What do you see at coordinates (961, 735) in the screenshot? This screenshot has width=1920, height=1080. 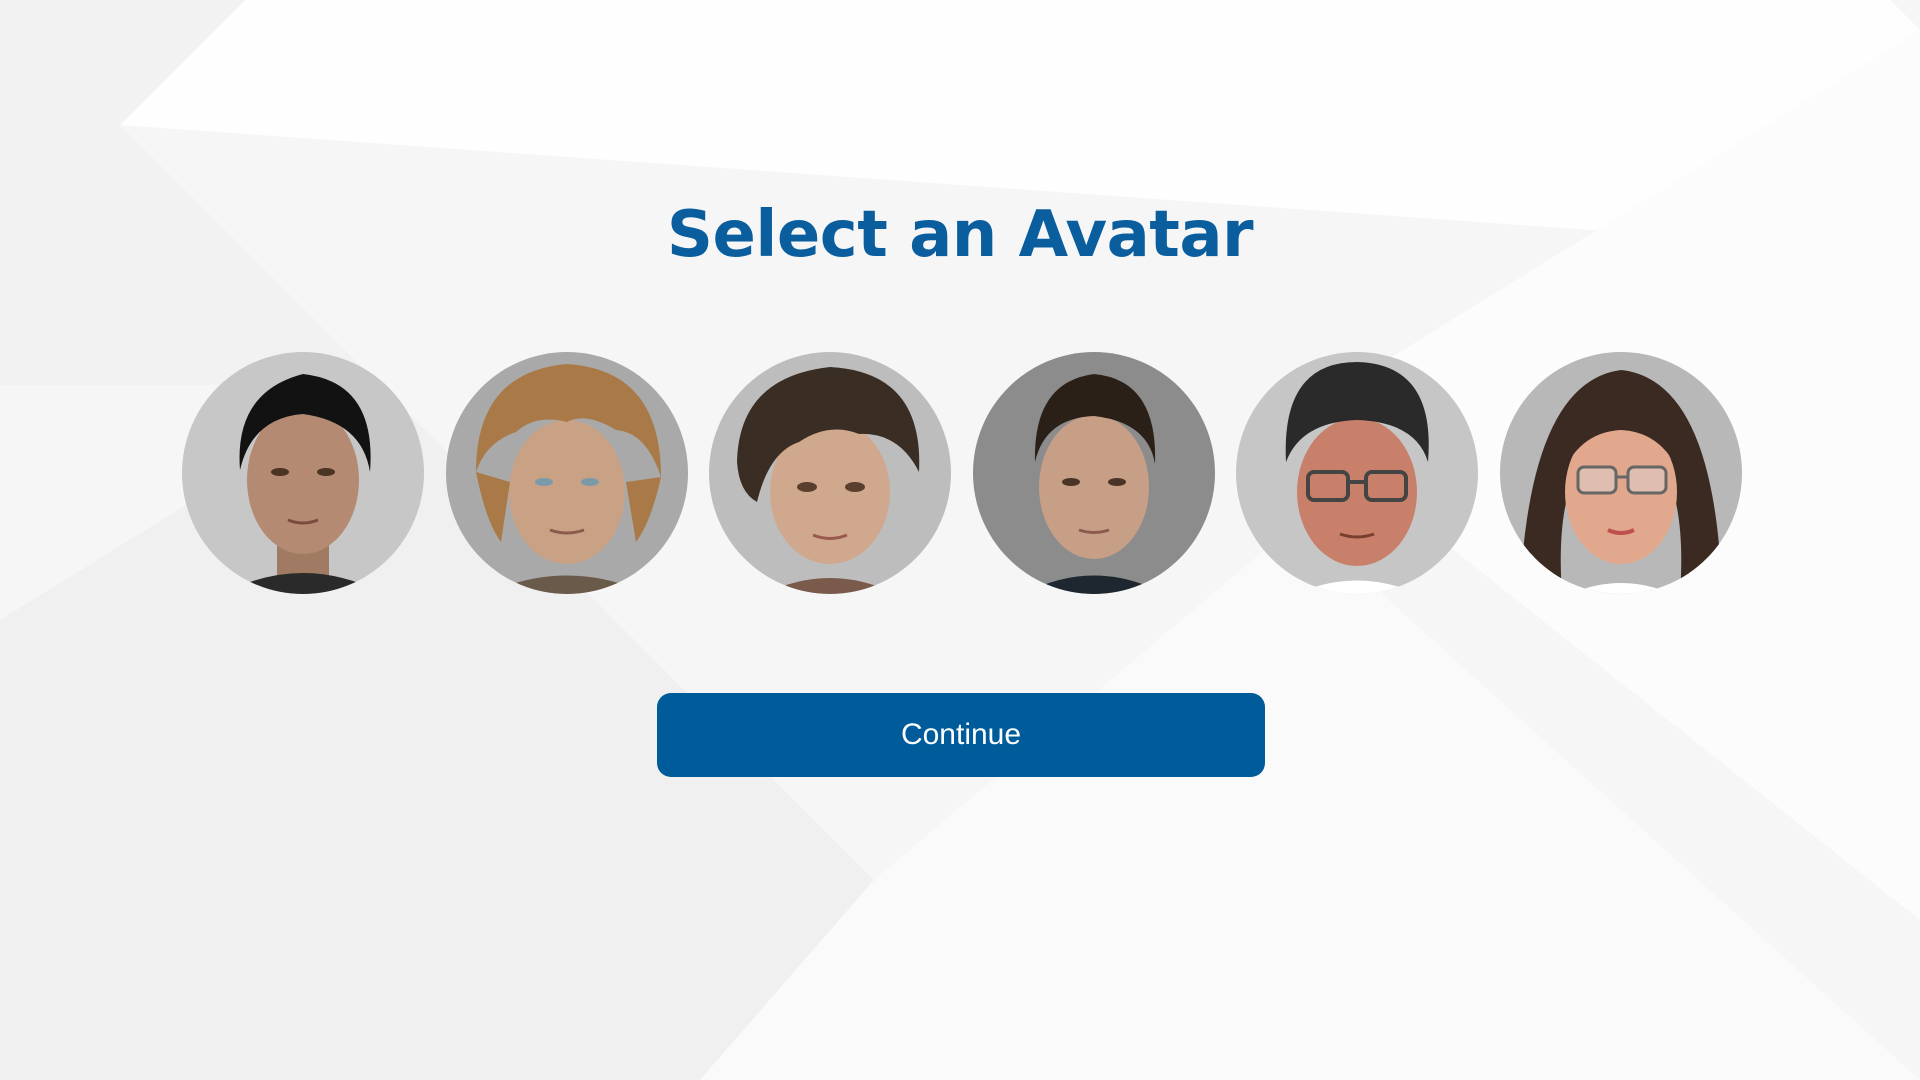 I see `continue-button: Continue` at bounding box center [961, 735].